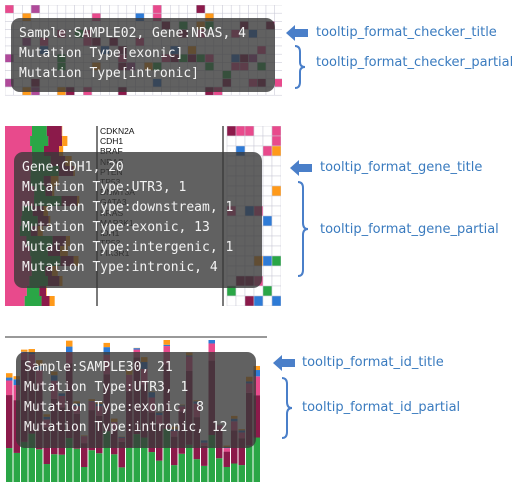 The width and height of the screenshot is (530, 487). Describe the element at coordinates (401, 167) in the screenshot. I see `gene-title-label: tooltip_format_gene_title` at that location.